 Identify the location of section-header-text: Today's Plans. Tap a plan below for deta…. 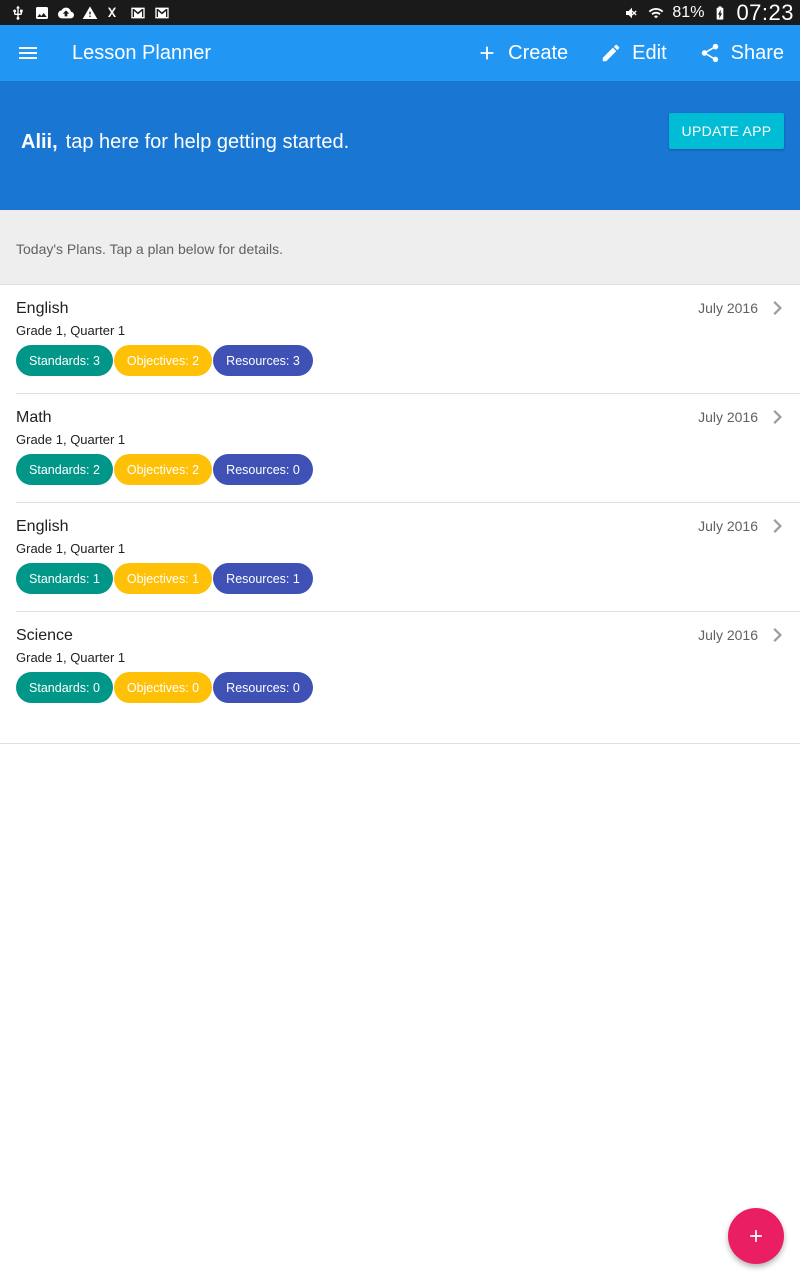
(150, 249).